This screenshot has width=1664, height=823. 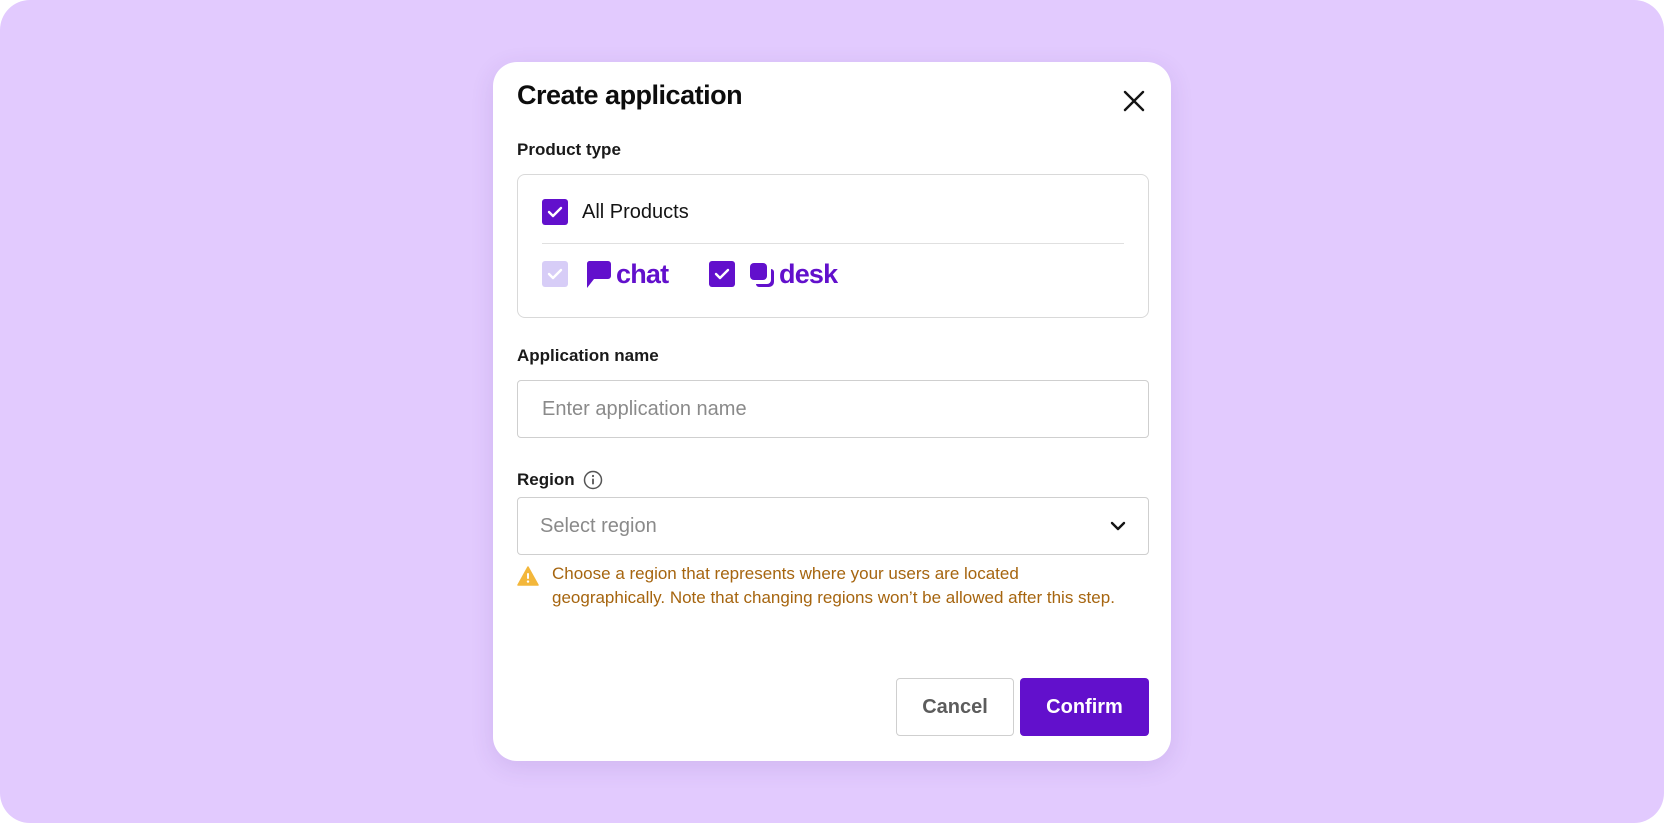 What do you see at coordinates (1084, 707) in the screenshot?
I see `confirm-button: Confirm` at bounding box center [1084, 707].